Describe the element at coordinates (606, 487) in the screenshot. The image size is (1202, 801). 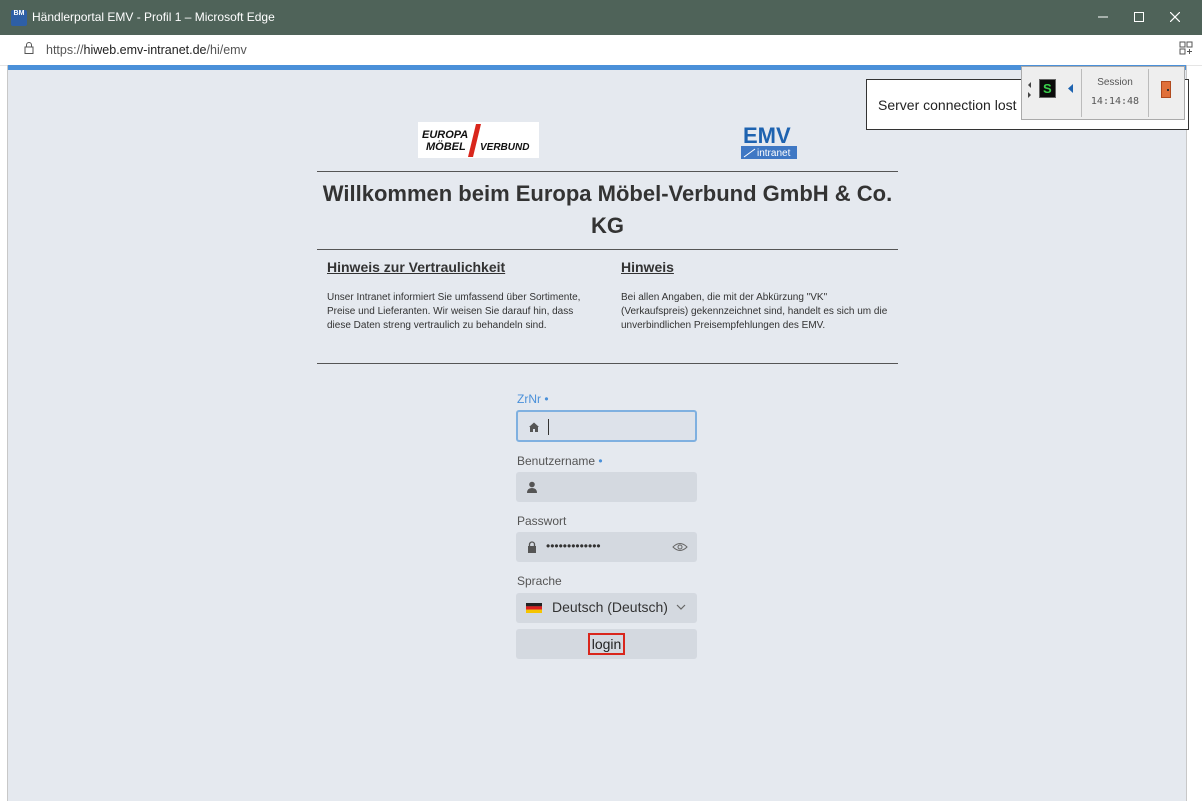
I see `username-input` at that location.